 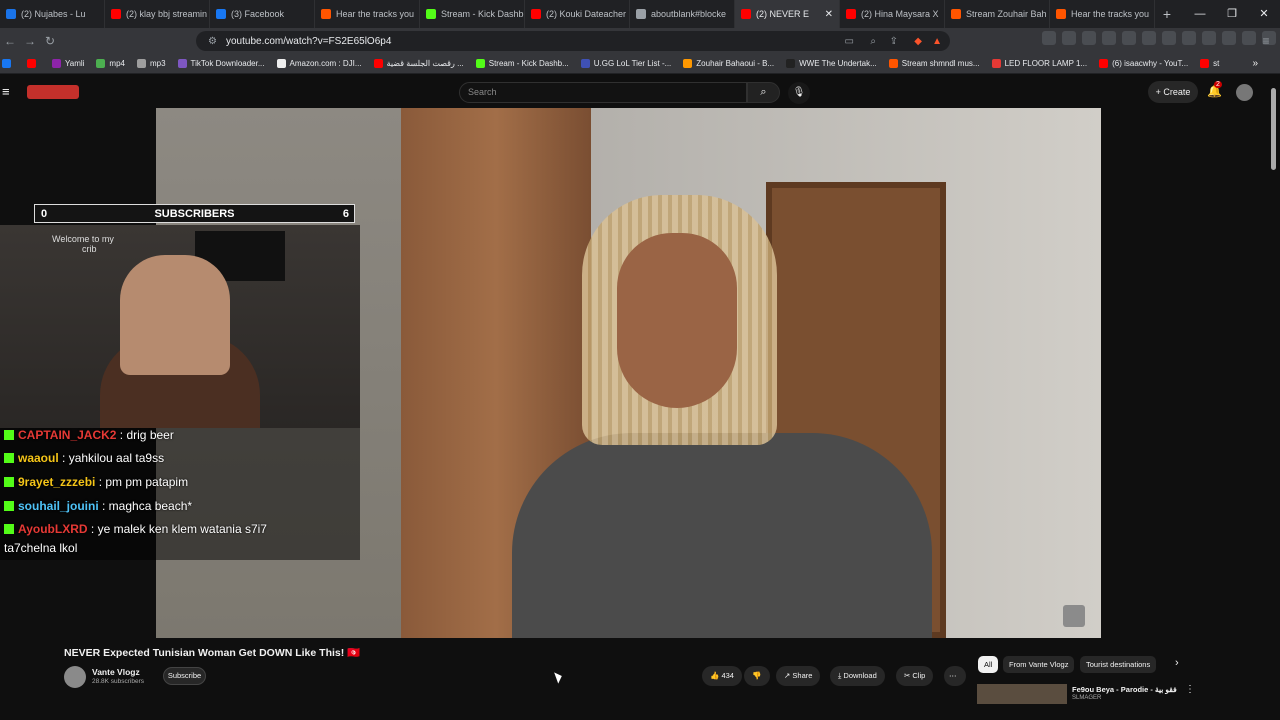 I want to click on tab-close-icon: ✕, so click(x=829, y=14).